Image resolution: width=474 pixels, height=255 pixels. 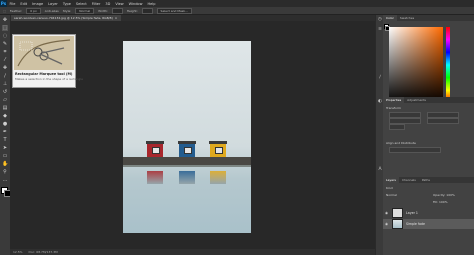 I want to click on menu-layer: Layer, so click(x=53, y=4).